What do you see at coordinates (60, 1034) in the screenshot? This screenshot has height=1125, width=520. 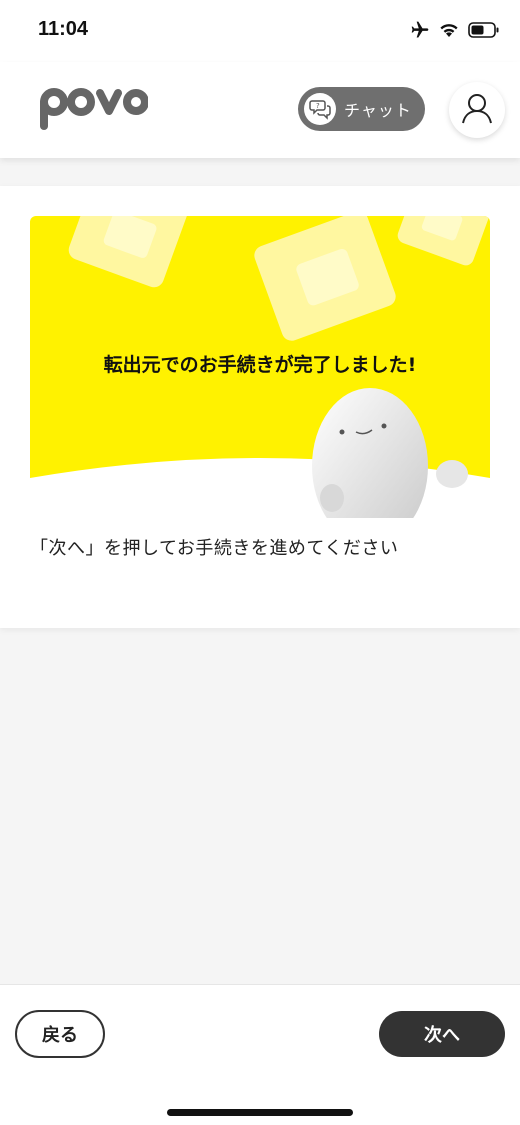 I see `back-button: 戻る` at bounding box center [60, 1034].